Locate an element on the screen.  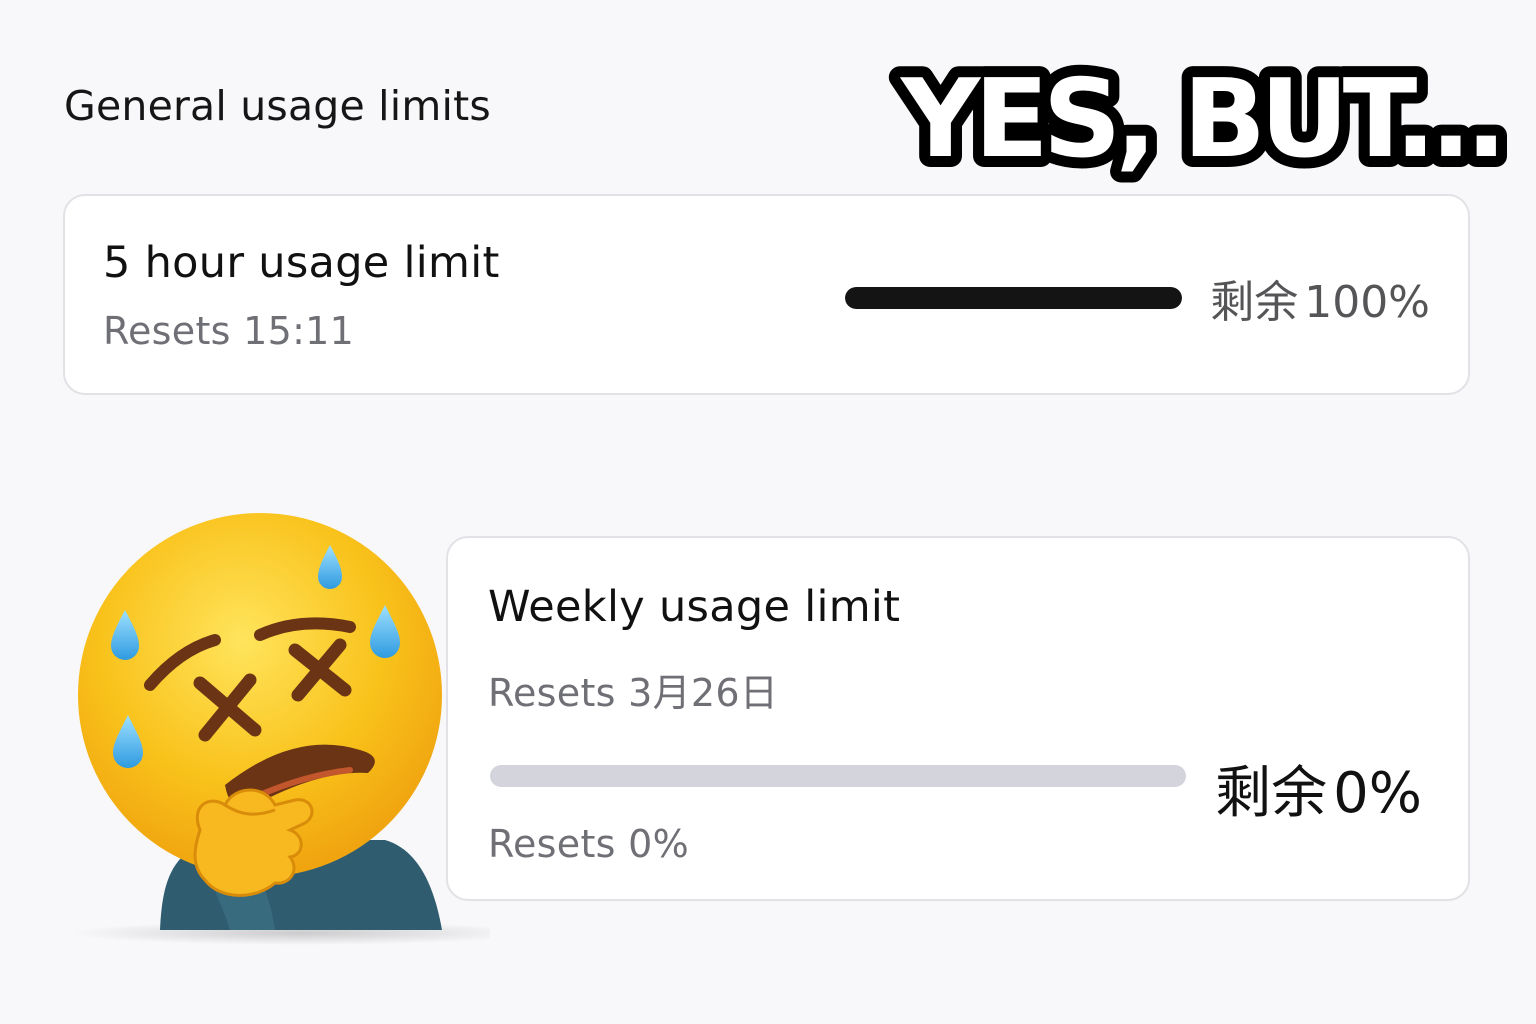
five-hour-progress-bar is located at coordinates (1013, 298).